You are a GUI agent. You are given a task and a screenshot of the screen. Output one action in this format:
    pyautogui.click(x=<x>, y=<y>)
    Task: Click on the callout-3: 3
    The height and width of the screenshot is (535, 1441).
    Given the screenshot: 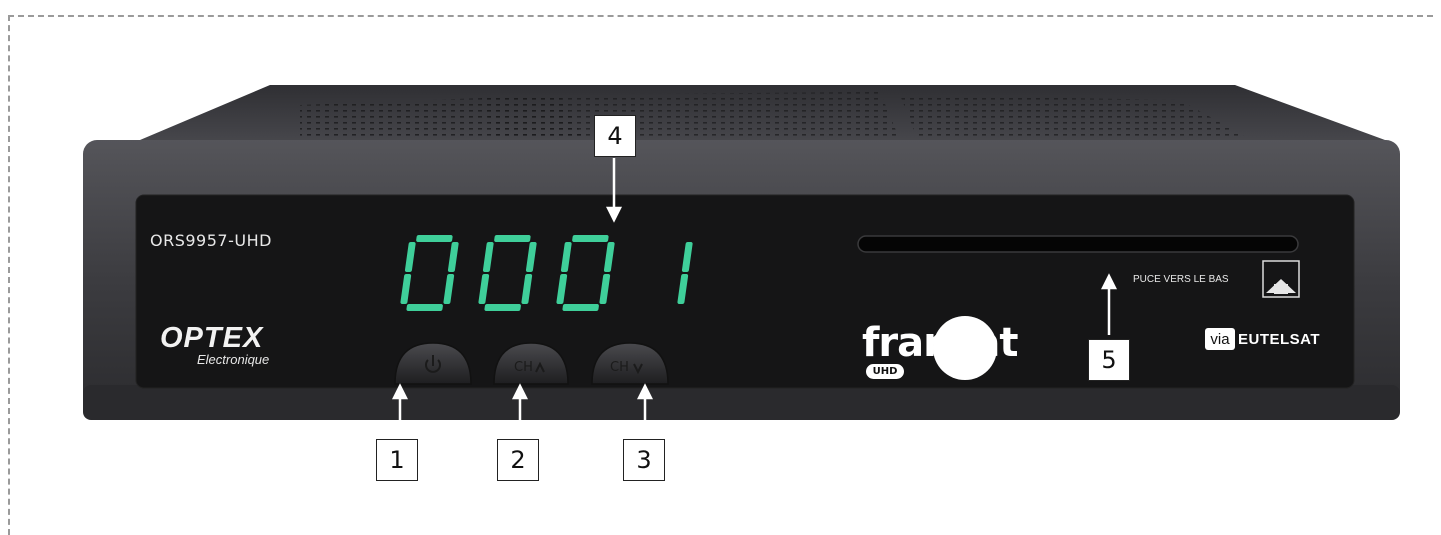 What is the action you would take?
    pyautogui.click(x=644, y=460)
    